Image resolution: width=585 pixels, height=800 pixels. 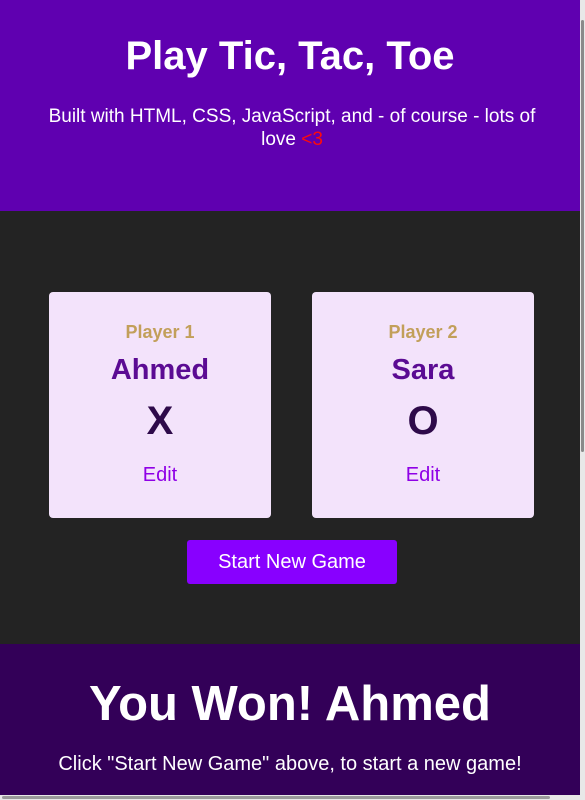 I want to click on player-card-1: Player 1 Ahmed X Edit, so click(x=160, y=405).